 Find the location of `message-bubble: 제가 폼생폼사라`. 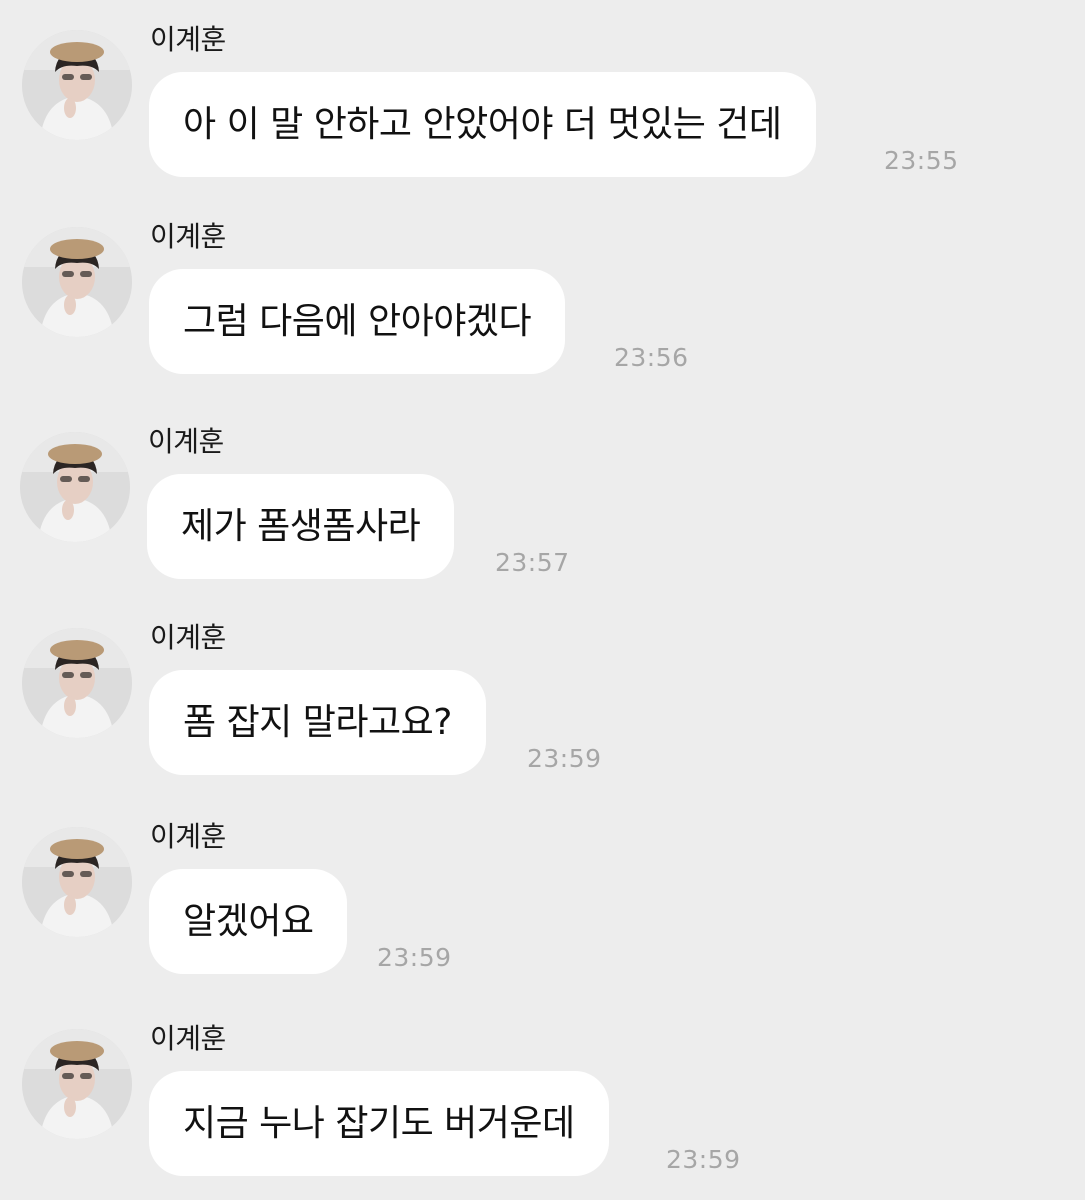

message-bubble: 제가 폼생폼사라 is located at coordinates (301, 526).